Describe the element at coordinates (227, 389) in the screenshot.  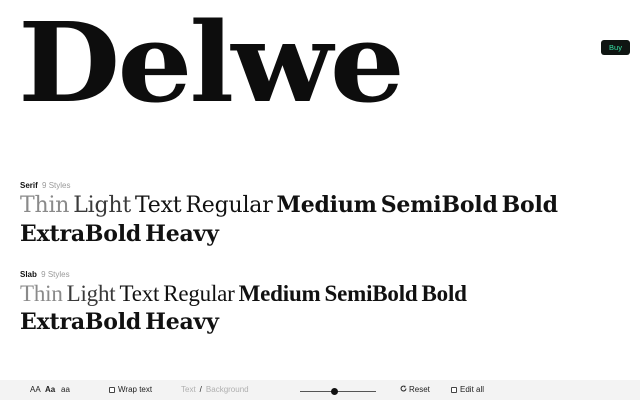
I see `background-color-option: Background` at that location.